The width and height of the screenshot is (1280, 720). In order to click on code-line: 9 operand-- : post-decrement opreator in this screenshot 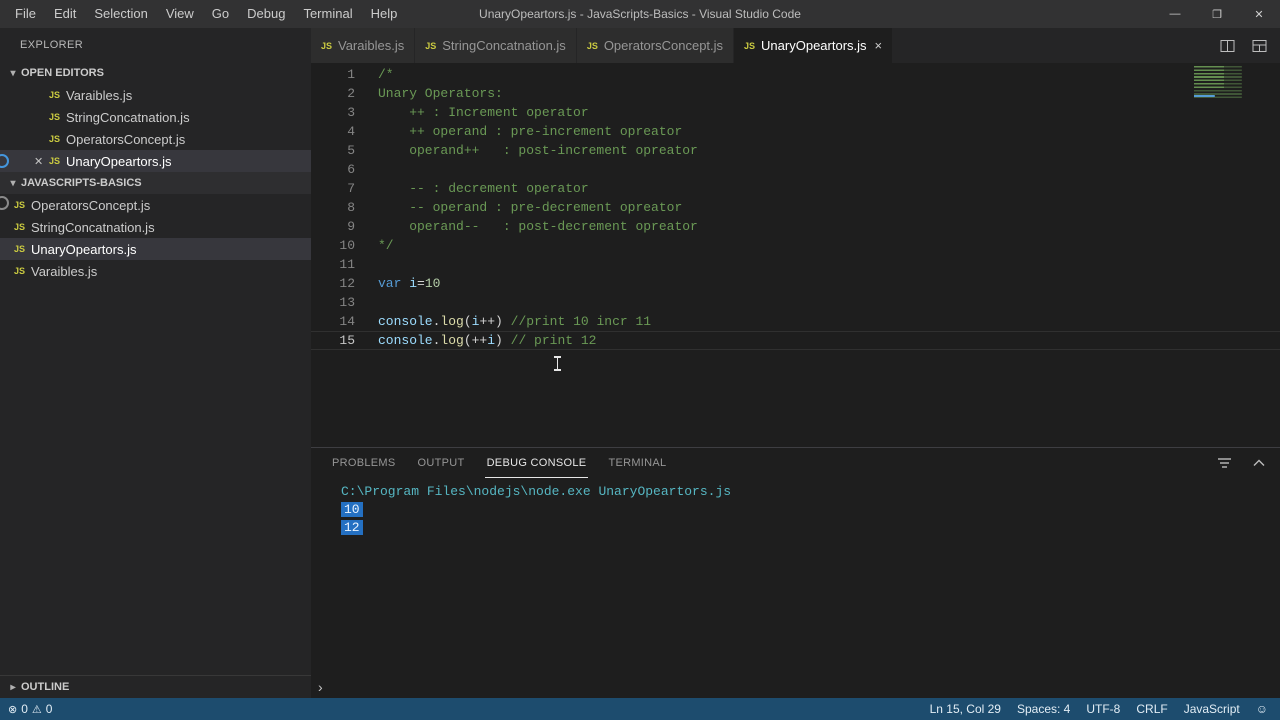, I will do `click(795, 226)`.